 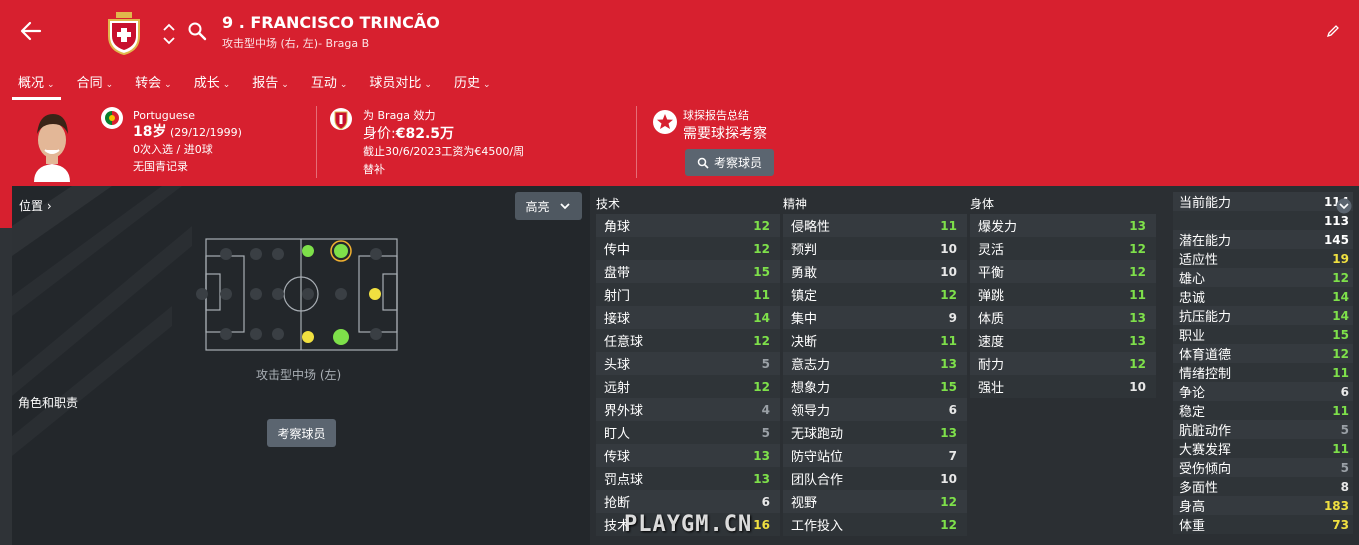 I want to click on player-prev-next-icon, so click(x=169, y=34).